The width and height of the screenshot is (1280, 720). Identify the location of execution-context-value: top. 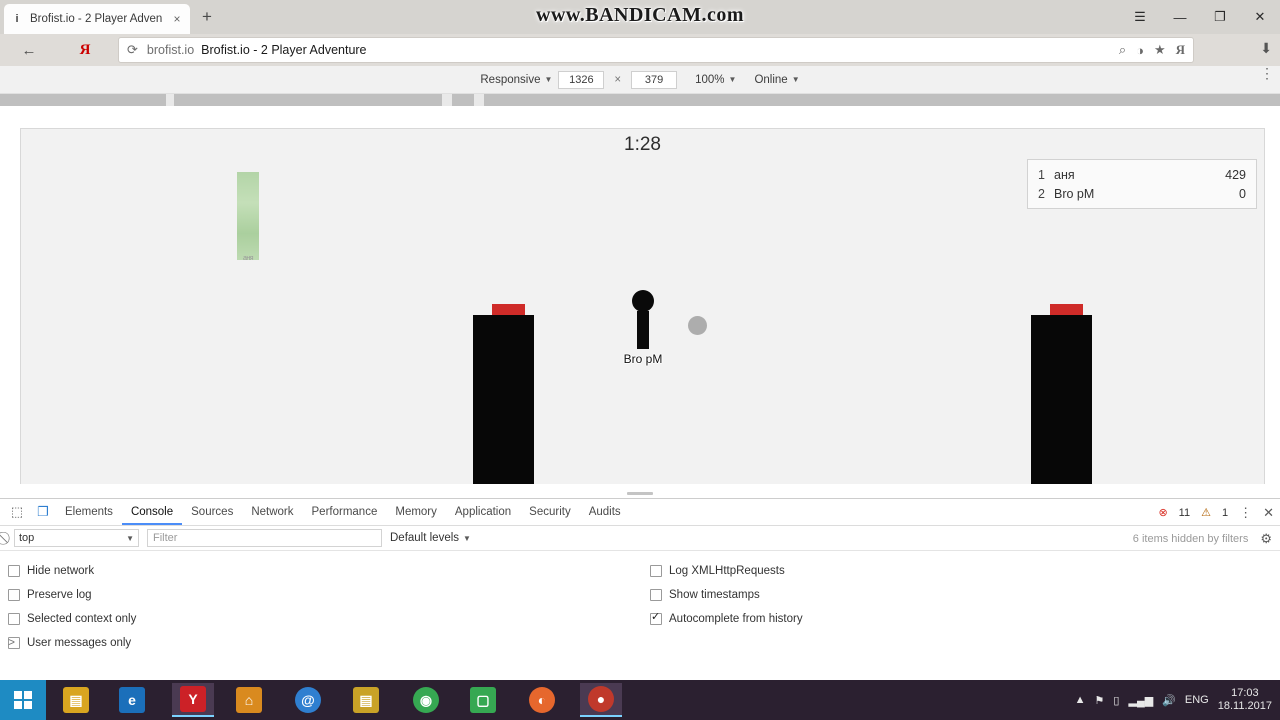
(27, 538).